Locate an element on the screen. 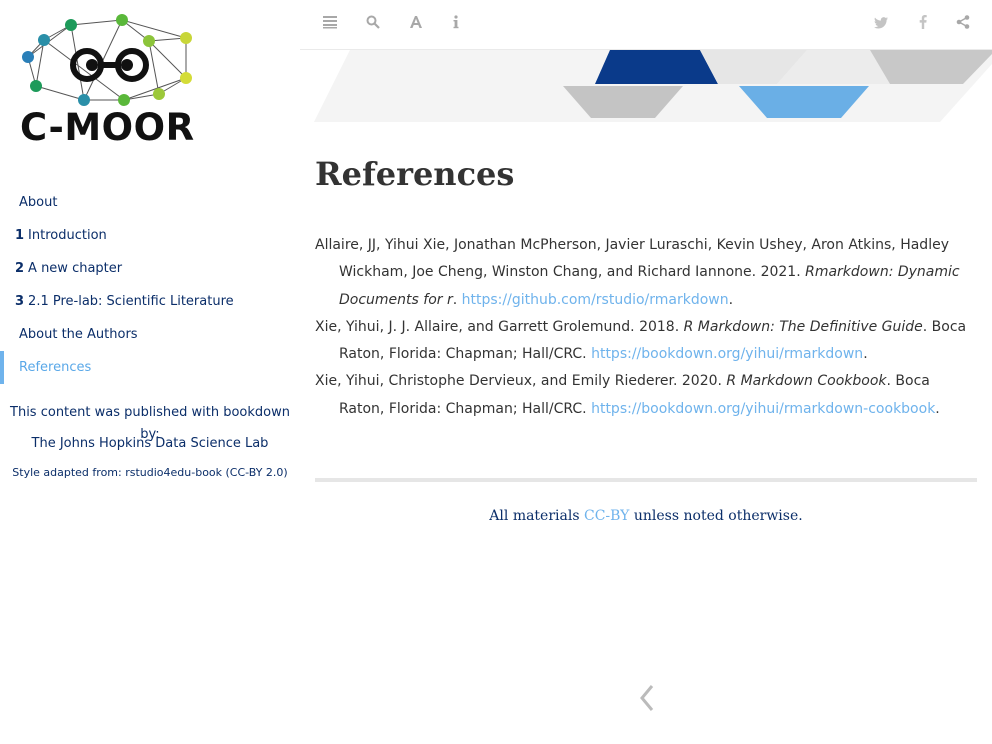 Image resolution: width=992 pixels, height=744 pixels. page-title: References is located at coordinates (415, 174).